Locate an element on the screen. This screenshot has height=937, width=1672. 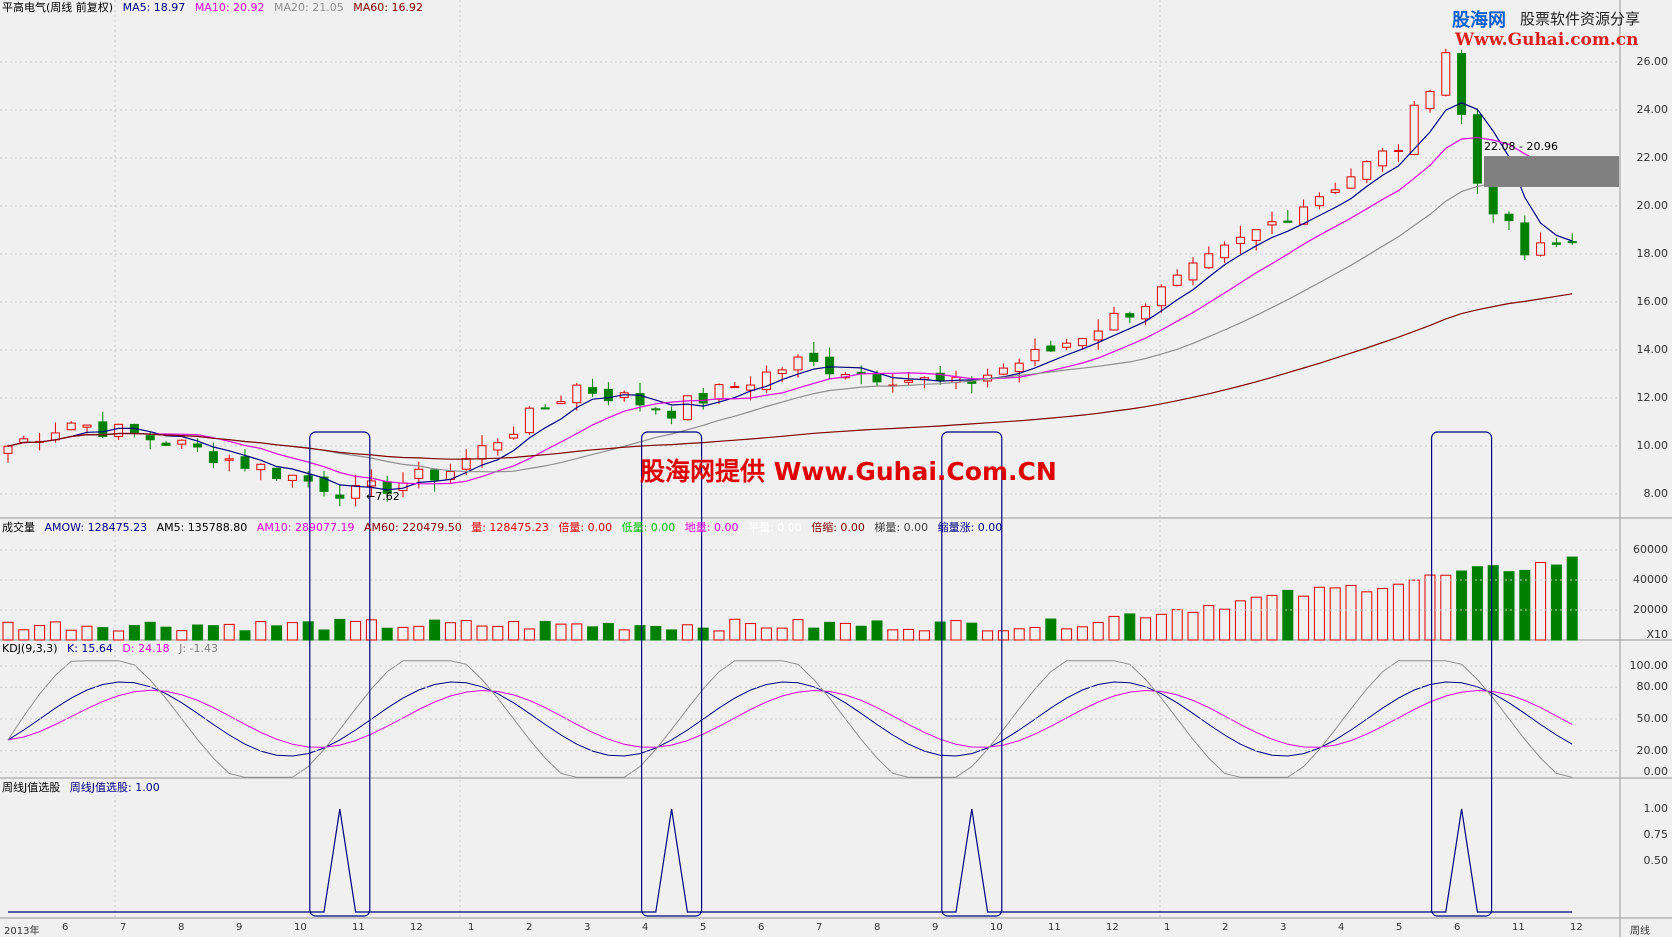
price-tick-label: 22.00 is located at coordinates (1652, 157).